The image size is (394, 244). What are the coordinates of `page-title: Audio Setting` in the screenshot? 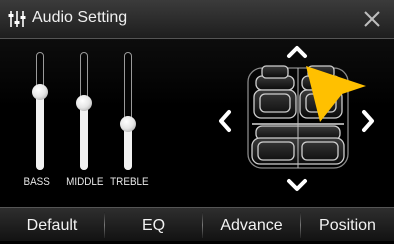 It's located at (80, 17).